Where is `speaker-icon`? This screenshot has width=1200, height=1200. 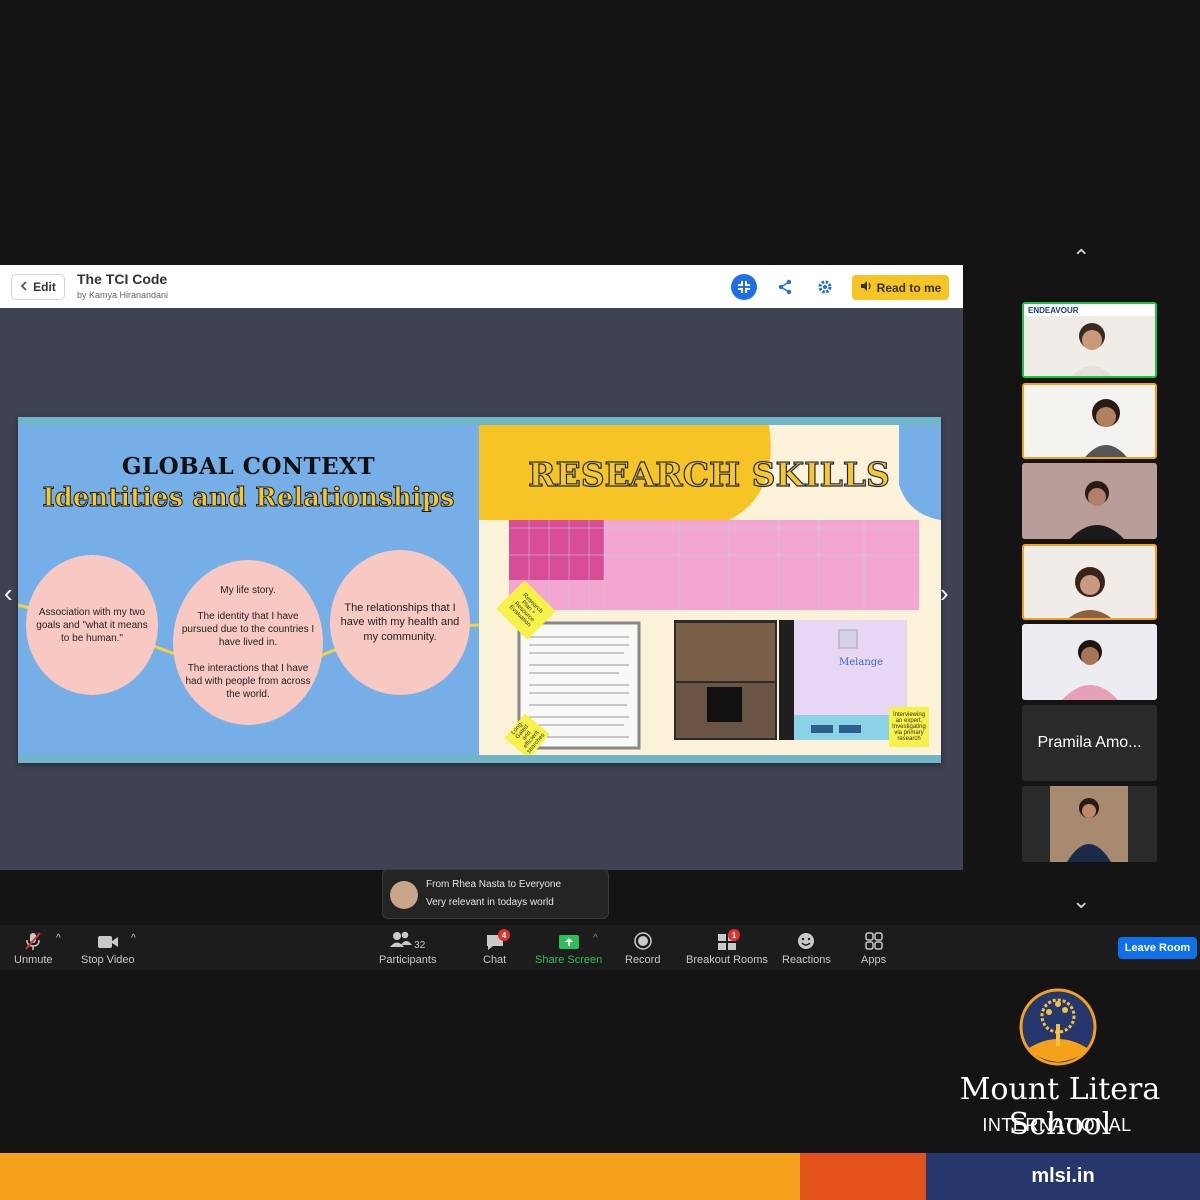
speaker-icon is located at coordinates (866, 287).